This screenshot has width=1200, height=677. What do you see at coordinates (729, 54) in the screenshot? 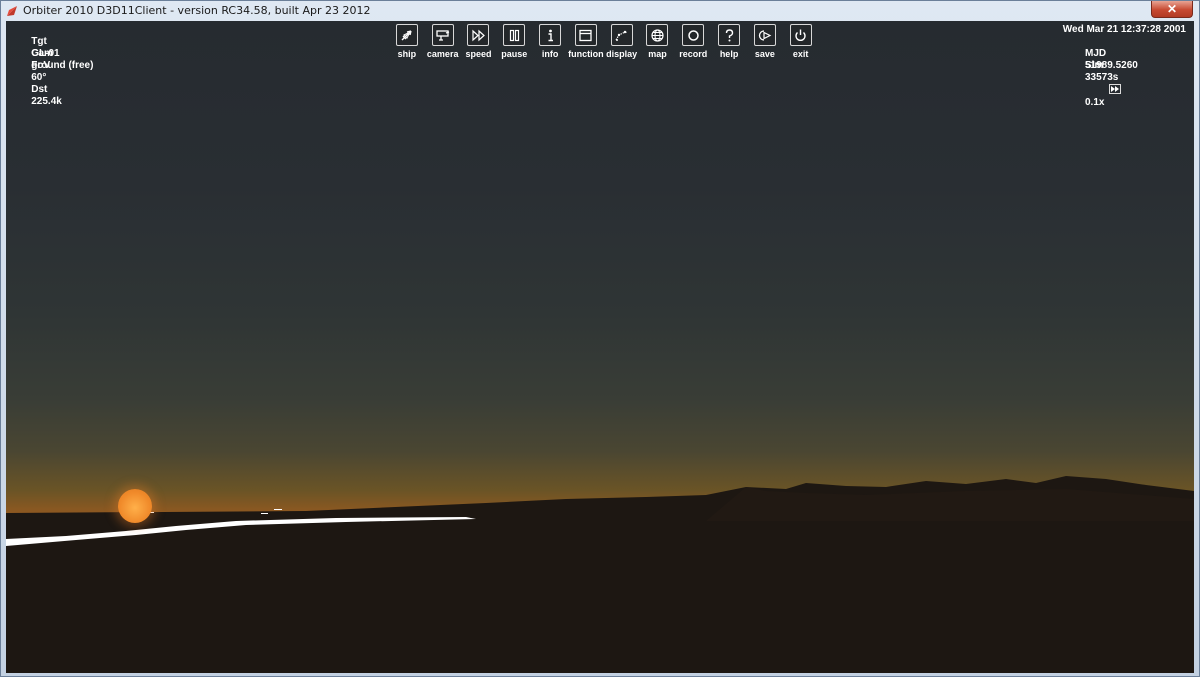
I see `help-label: help` at bounding box center [729, 54].